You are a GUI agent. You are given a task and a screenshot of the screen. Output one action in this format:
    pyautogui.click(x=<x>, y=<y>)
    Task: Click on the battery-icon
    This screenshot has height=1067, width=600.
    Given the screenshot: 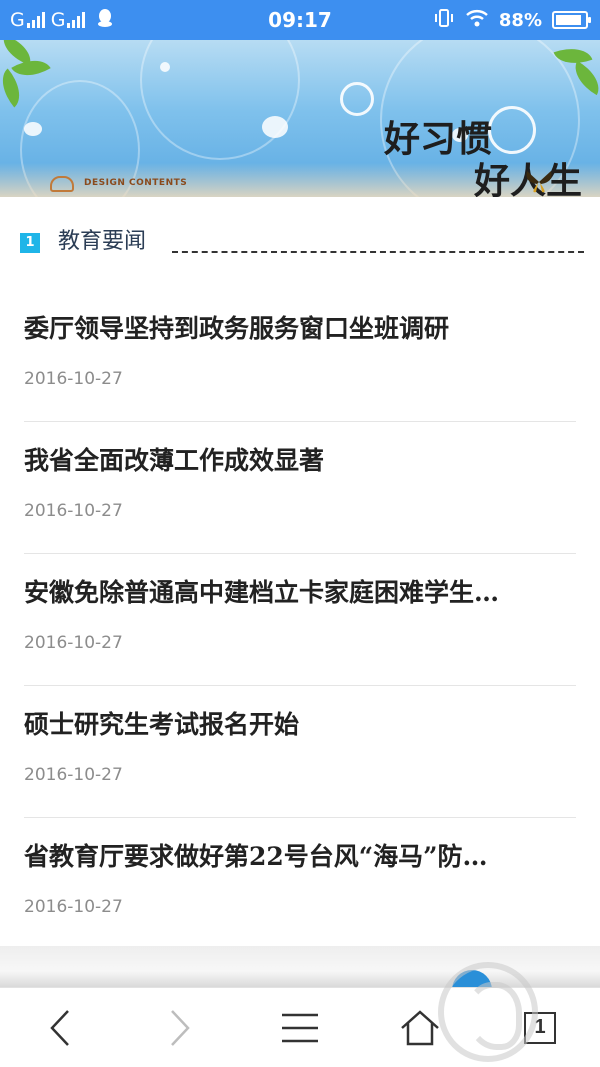 What is the action you would take?
    pyautogui.click(x=571, y=20)
    